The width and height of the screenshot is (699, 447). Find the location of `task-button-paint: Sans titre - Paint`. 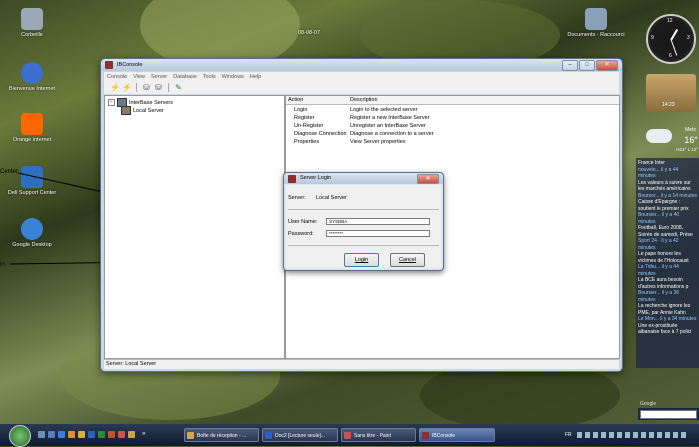

task-button-paint: Sans titre - Paint is located at coordinates (378, 435).